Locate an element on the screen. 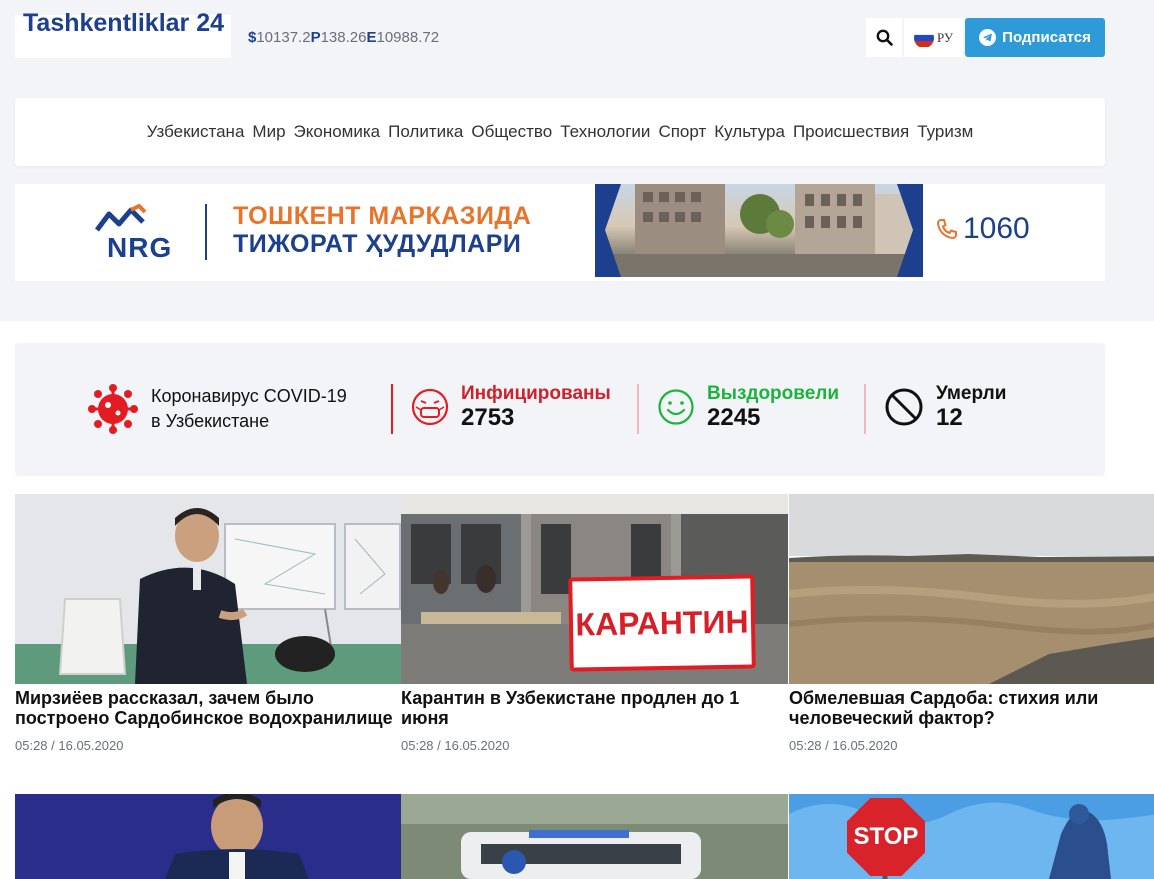 The height and width of the screenshot is (879, 1154). rub-rate: 138.26 is located at coordinates (343, 37).